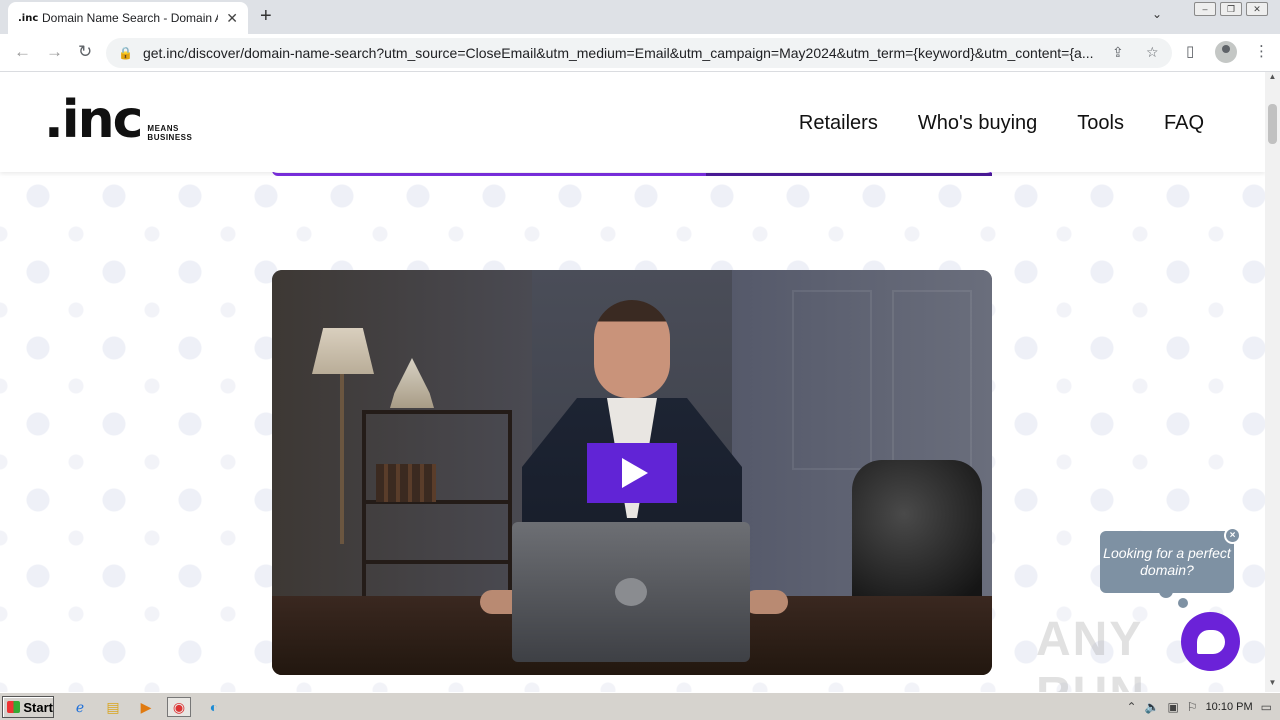 This screenshot has width=1280, height=720. Describe the element at coordinates (1184, 123) in the screenshot. I see `nav-faq: FAQ` at that location.